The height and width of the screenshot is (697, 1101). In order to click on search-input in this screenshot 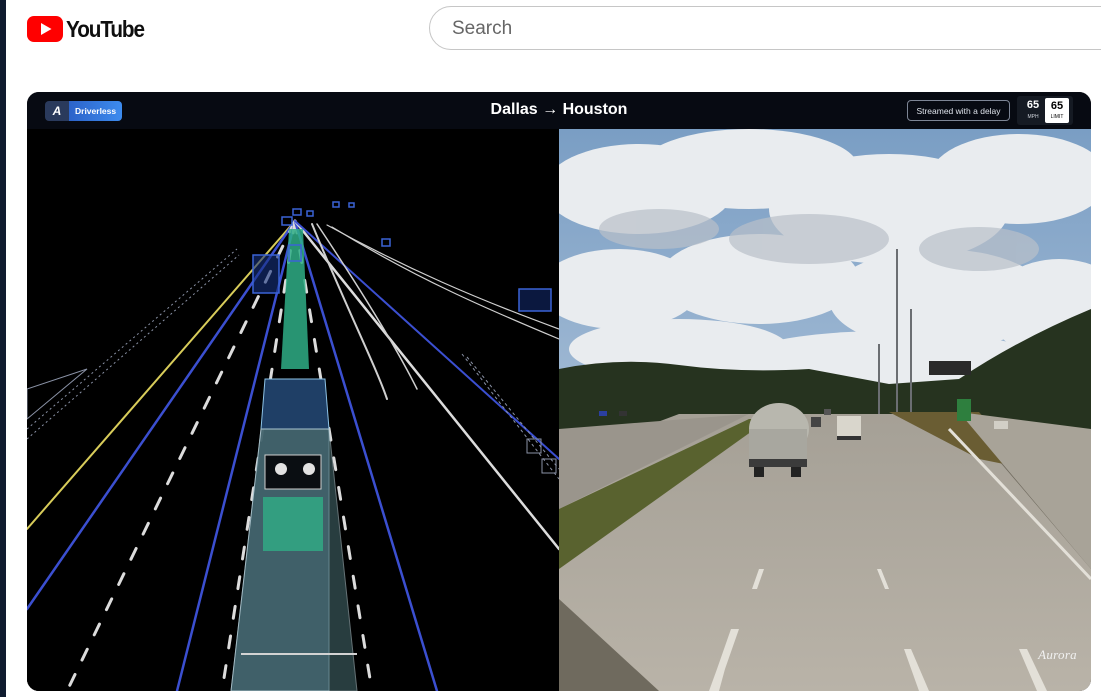, I will do `click(752, 29)`.